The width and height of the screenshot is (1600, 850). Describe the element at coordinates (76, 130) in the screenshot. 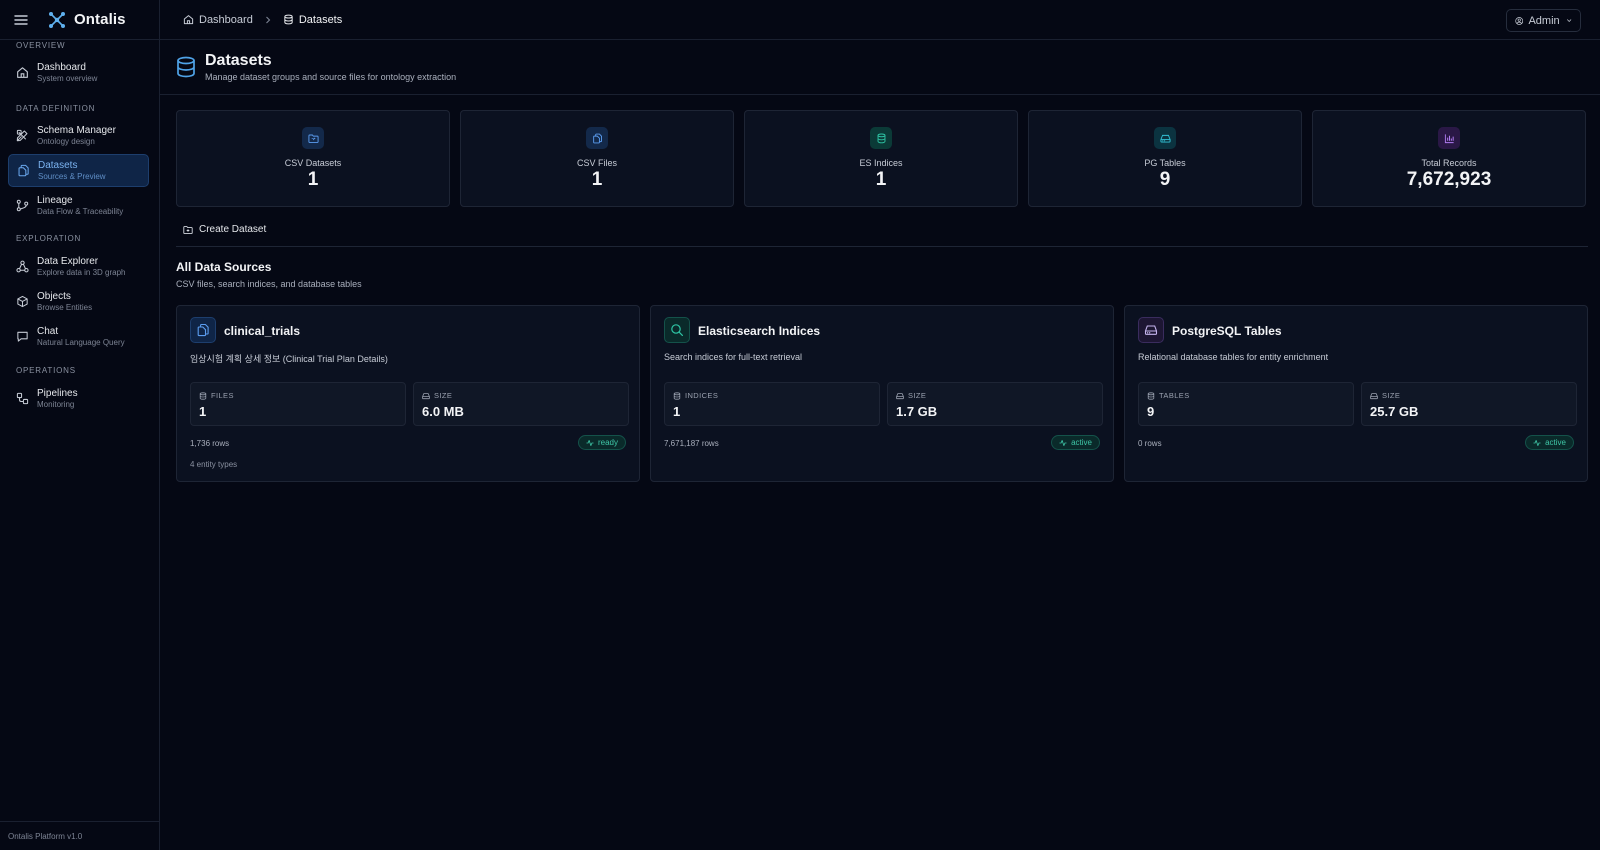

I see `sidebar-item-title: Schema Manager` at that location.